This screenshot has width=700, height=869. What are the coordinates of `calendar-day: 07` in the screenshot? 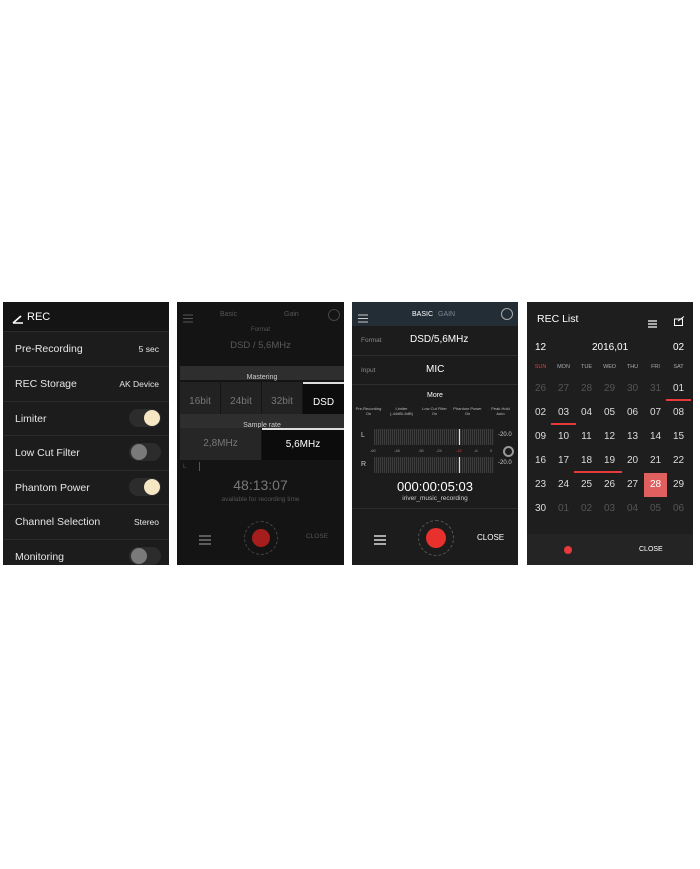 It's located at (655, 413).